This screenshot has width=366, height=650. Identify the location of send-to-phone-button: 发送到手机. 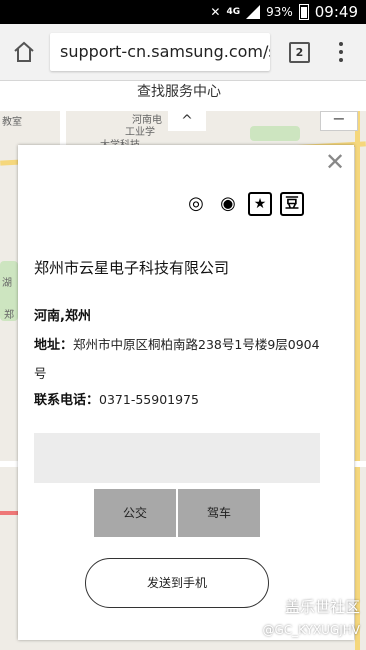
(177, 583).